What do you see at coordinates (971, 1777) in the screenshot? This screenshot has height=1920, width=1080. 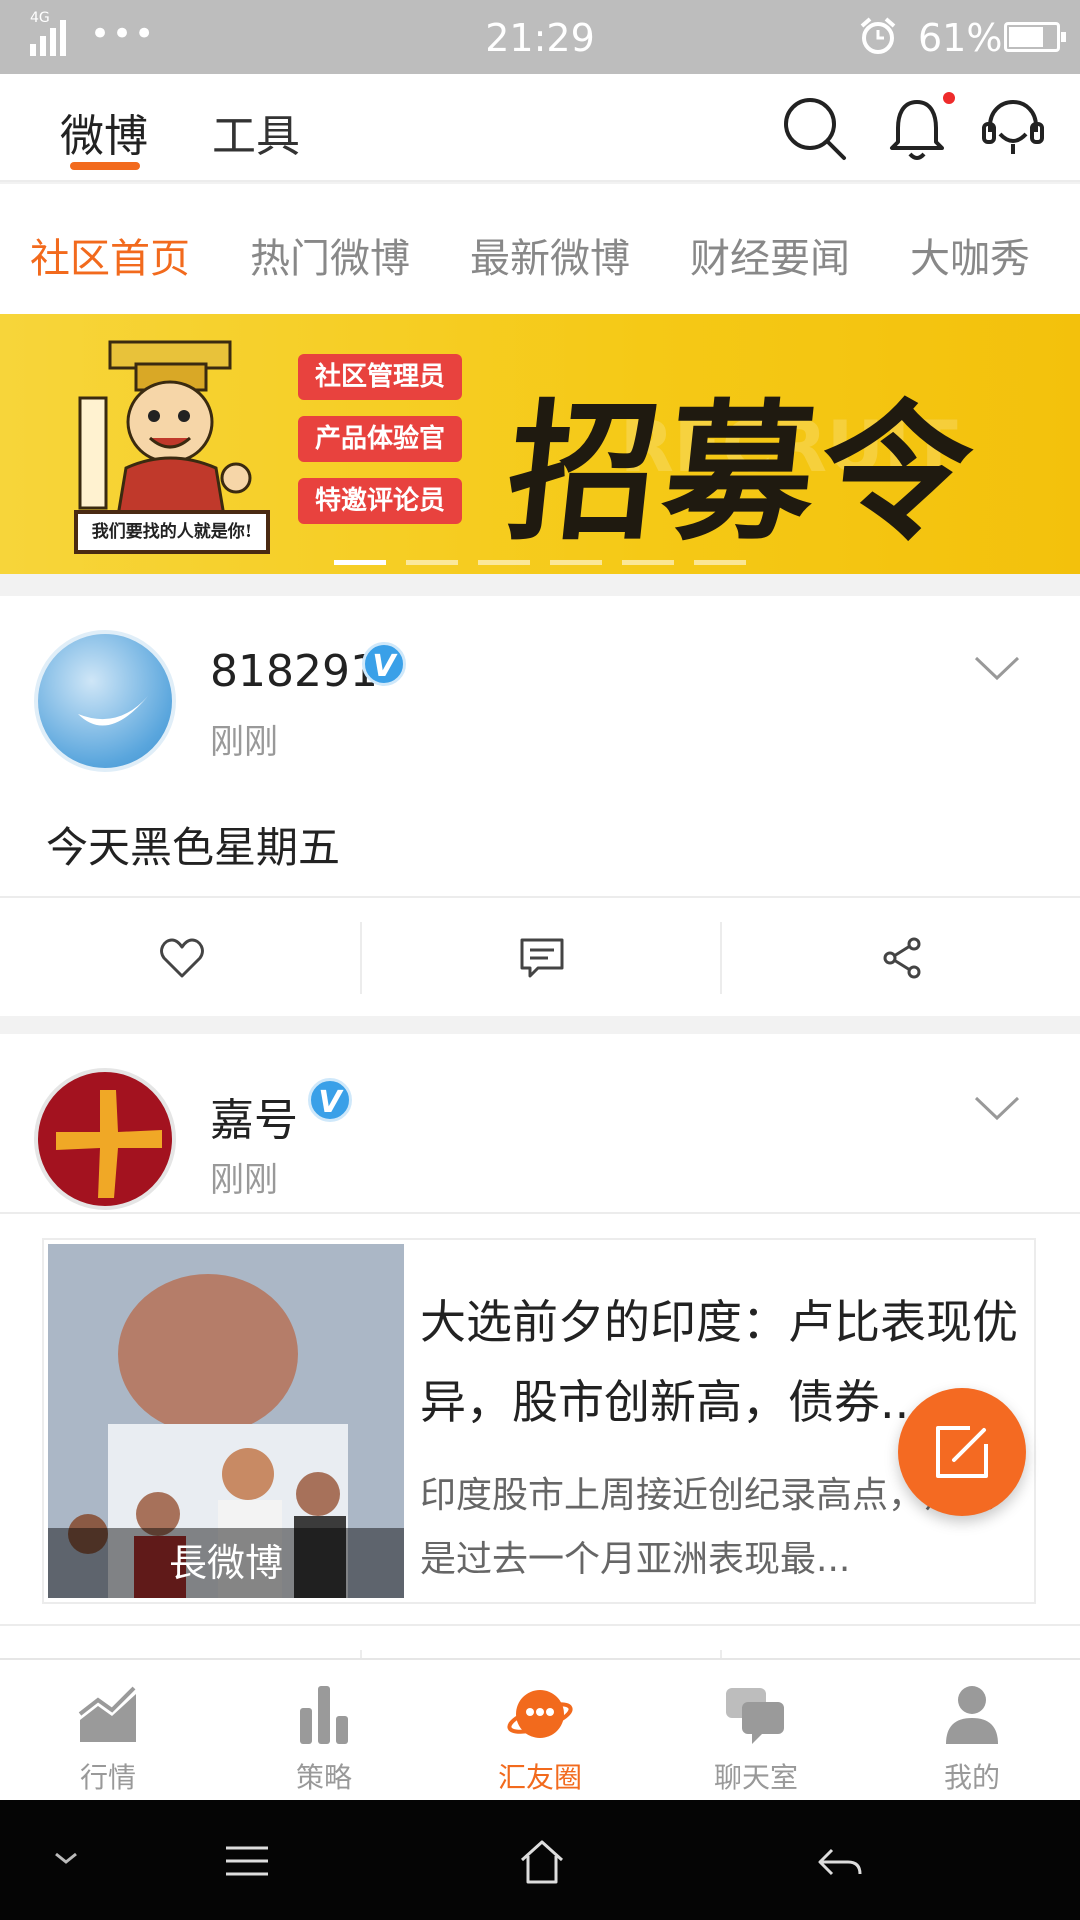 I see `nav-label: 我的` at bounding box center [971, 1777].